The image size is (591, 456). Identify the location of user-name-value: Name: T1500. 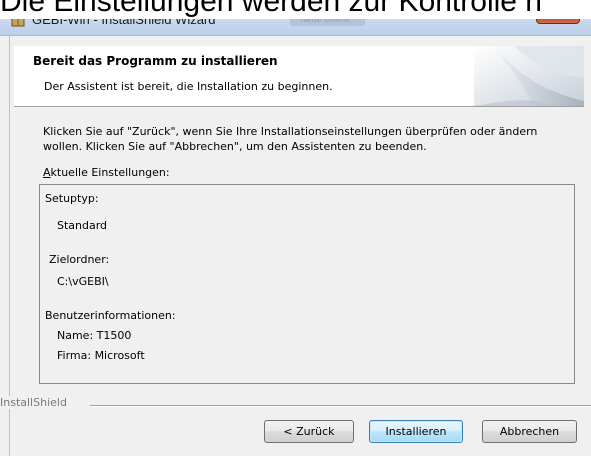
(94, 335).